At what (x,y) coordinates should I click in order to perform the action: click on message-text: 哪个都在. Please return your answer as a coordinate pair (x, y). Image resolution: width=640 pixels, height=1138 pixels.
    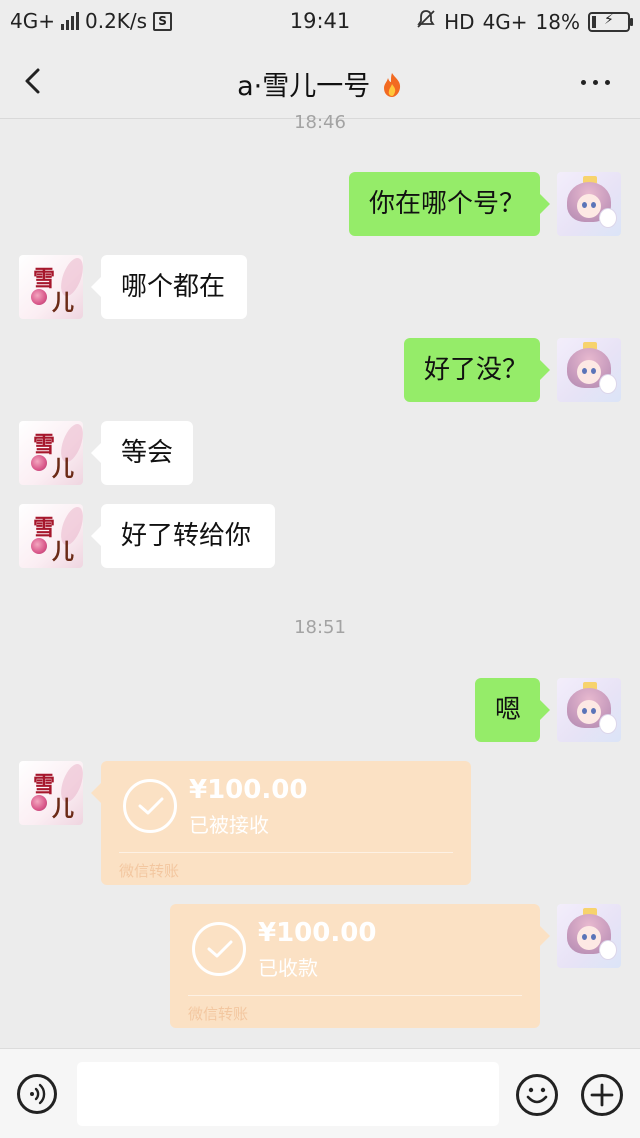
    Looking at the image, I should click on (173, 287).